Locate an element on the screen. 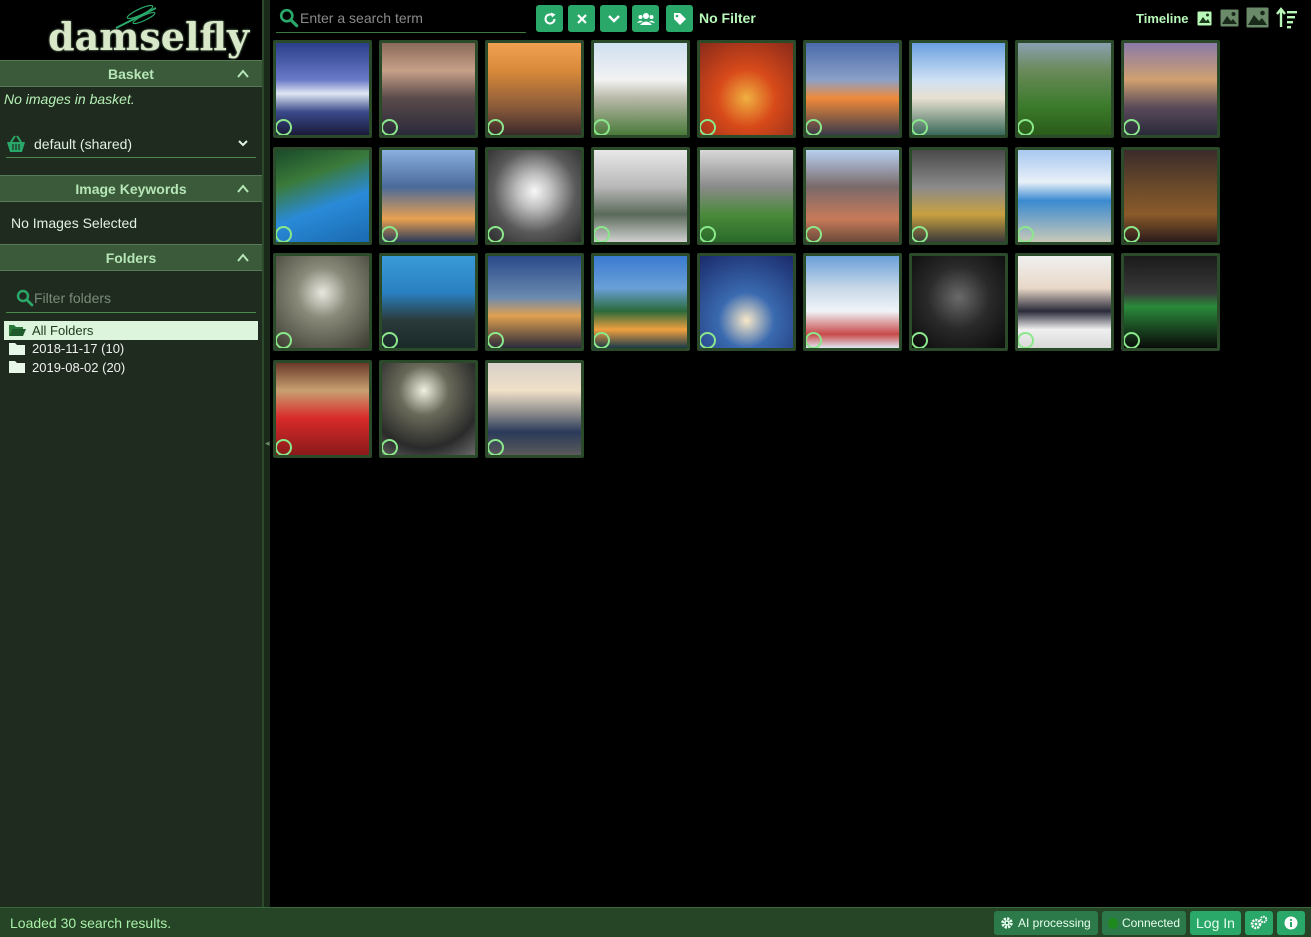  app-logo: damselfly is located at coordinates (131, 30).